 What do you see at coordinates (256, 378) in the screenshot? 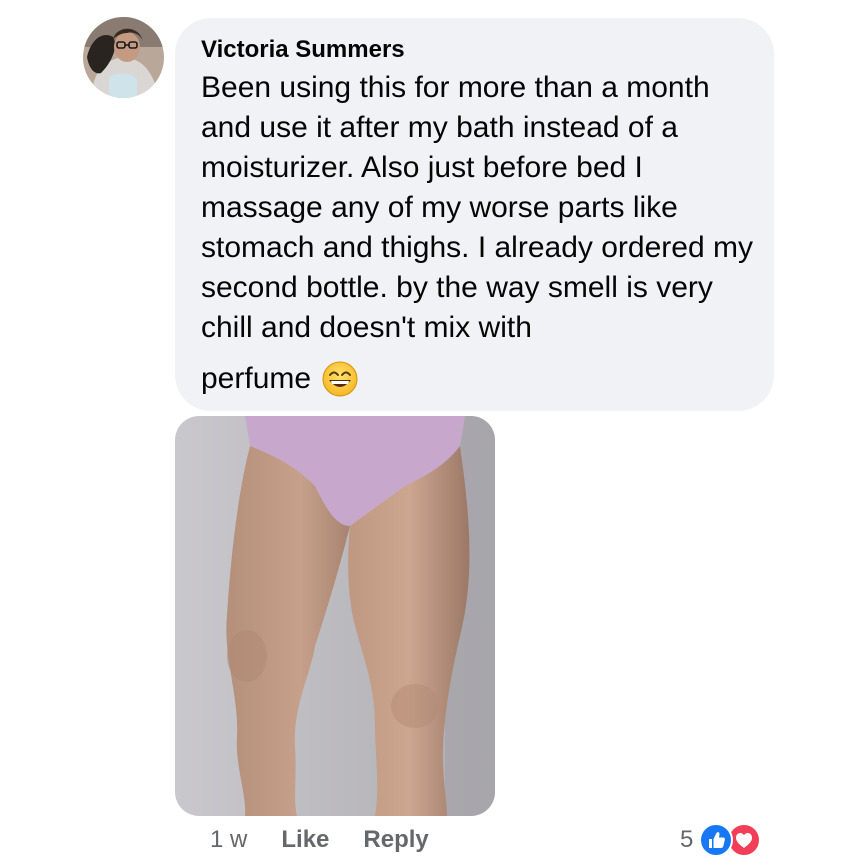
I see `comment-text-end: perfume` at bounding box center [256, 378].